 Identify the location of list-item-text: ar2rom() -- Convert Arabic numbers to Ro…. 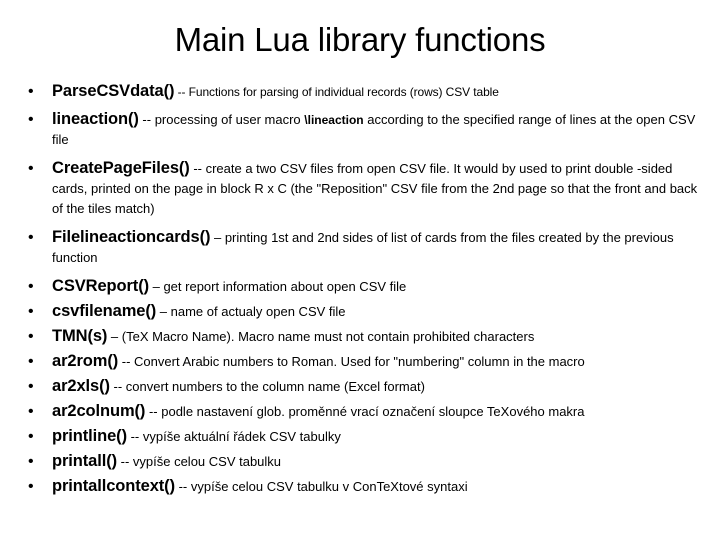
(379, 361).